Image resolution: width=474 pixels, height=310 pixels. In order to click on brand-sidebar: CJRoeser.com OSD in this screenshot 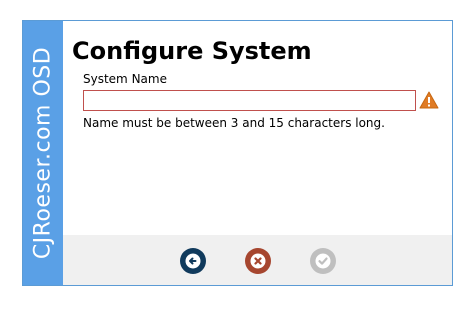, I will do `click(43, 153)`.